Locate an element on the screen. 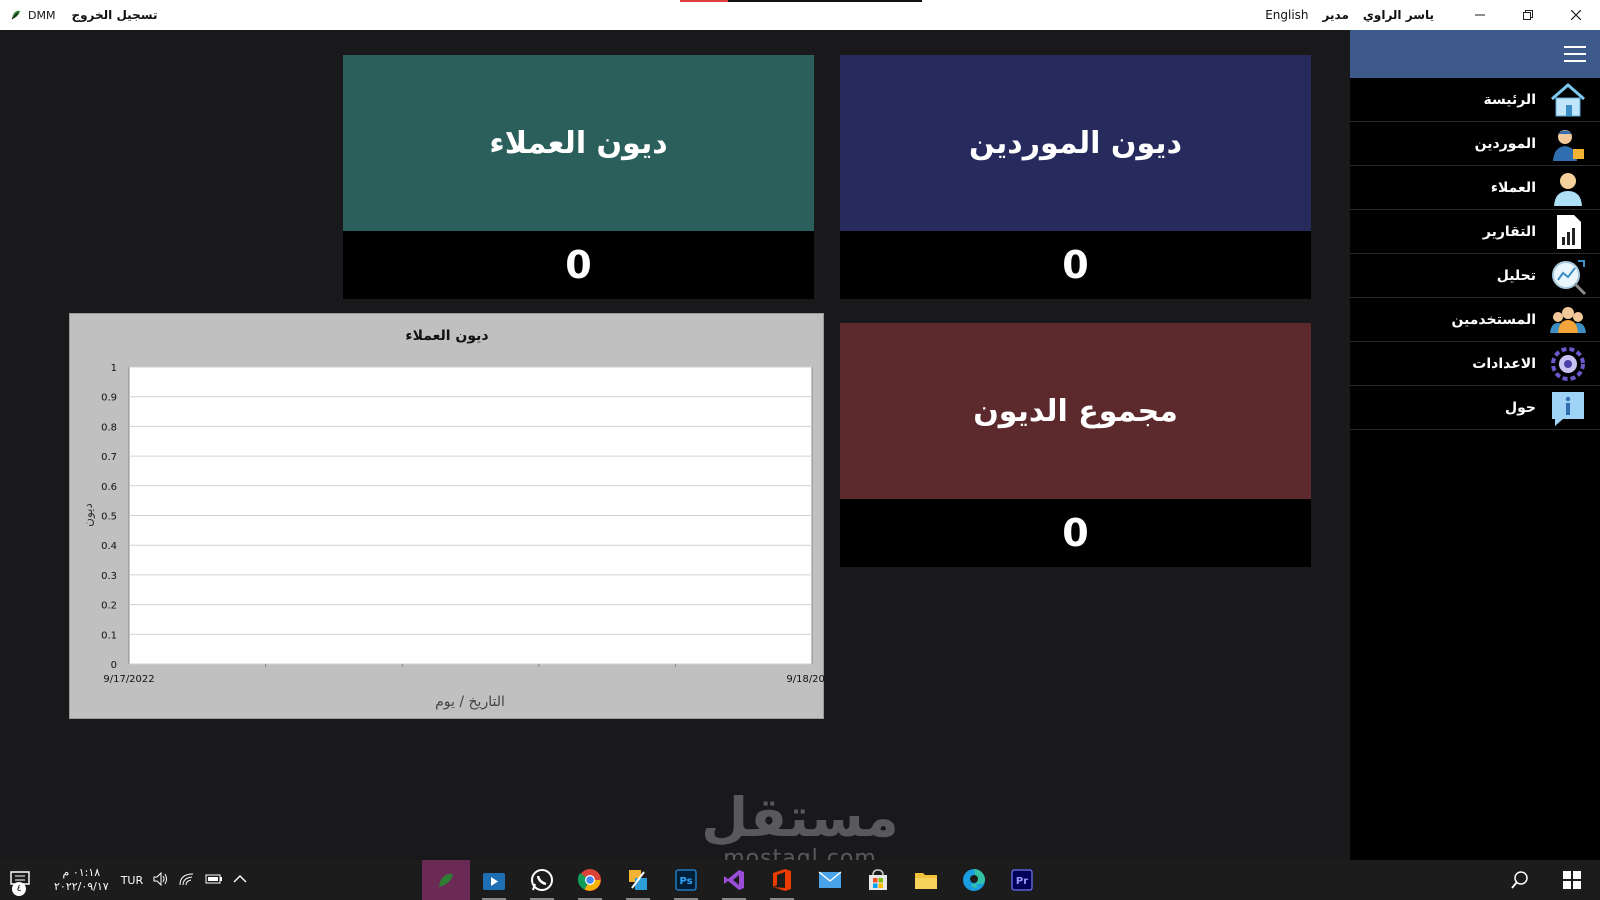 This screenshot has width=1600, height=900. wifi-icon is located at coordinates (187, 880).